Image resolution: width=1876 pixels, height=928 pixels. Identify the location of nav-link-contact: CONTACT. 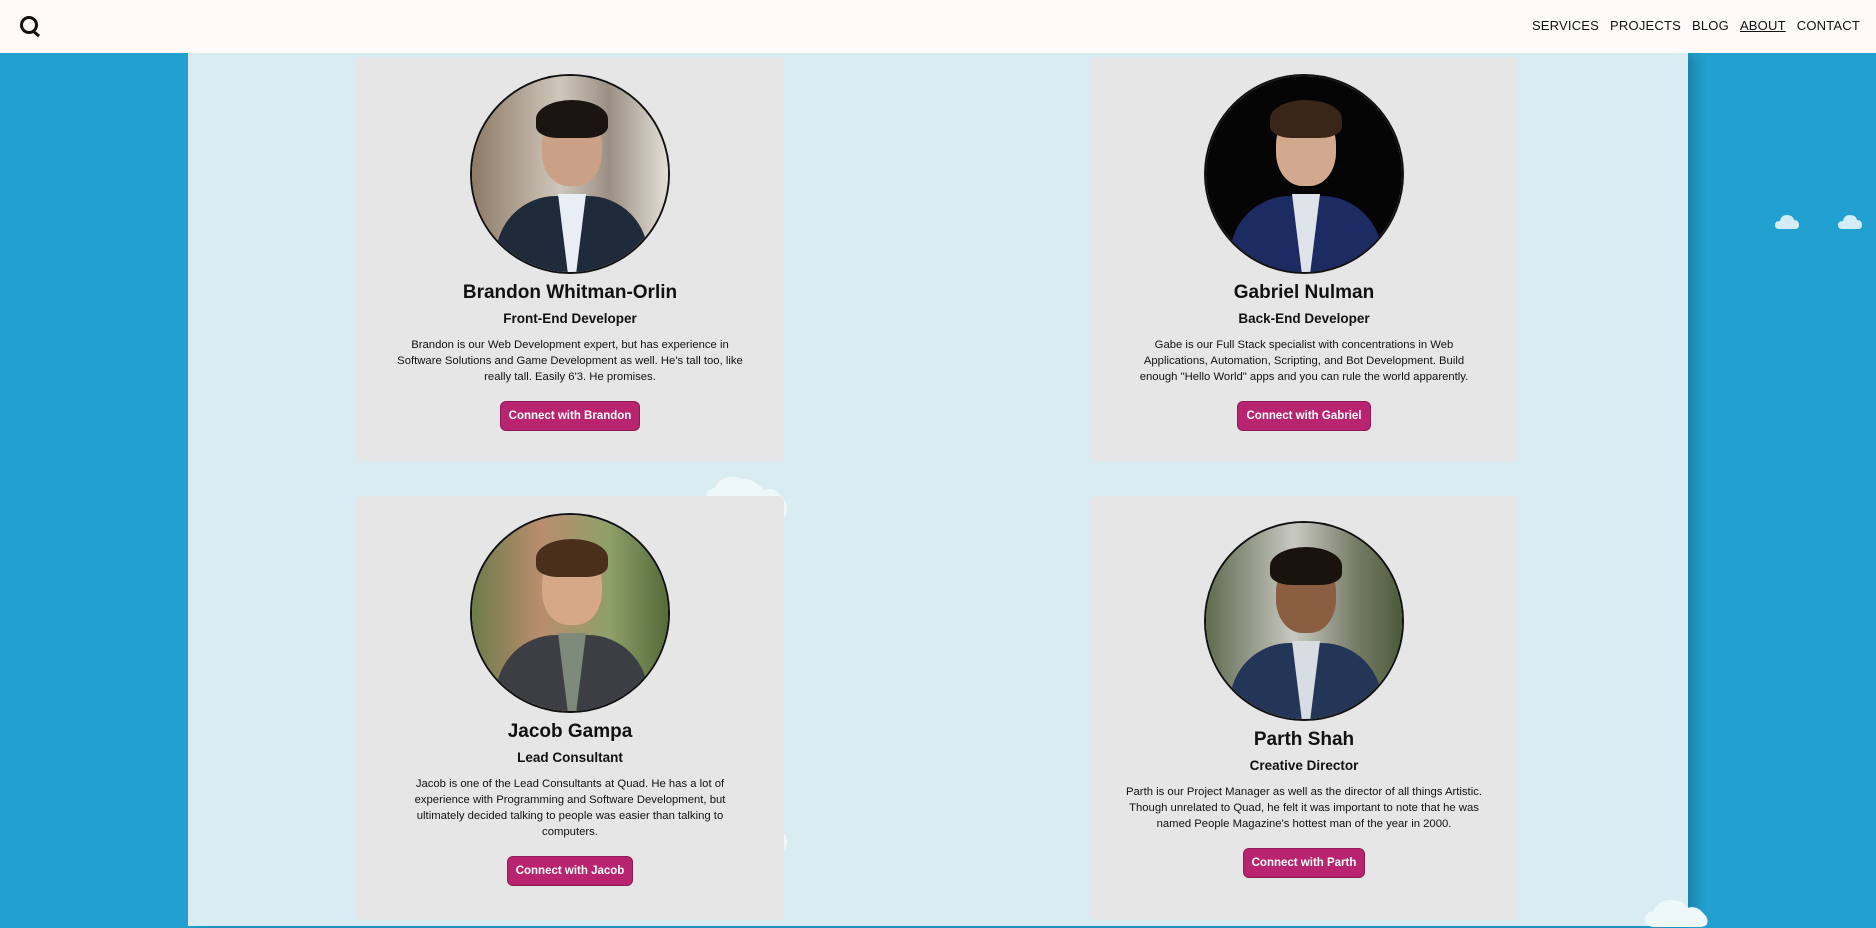
(1828, 25).